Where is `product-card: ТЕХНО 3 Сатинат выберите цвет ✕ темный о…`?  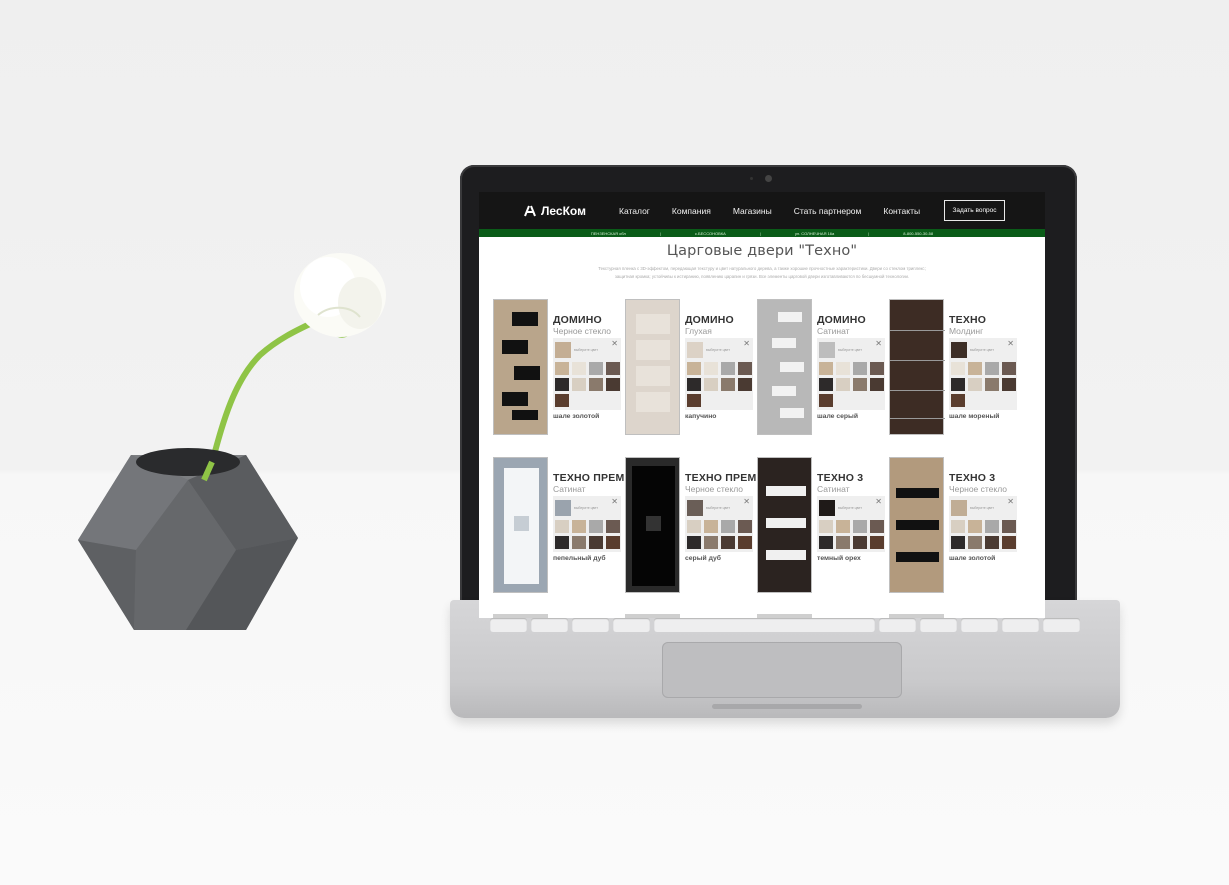 product-card: ТЕХНО 3 Сатинат выберите цвет ✕ темный о… is located at coordinates (823, 525).